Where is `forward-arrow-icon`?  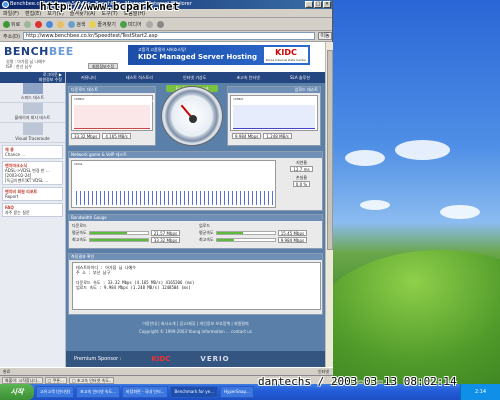
forward-arrow-icon is located at coordinates (28, 24).